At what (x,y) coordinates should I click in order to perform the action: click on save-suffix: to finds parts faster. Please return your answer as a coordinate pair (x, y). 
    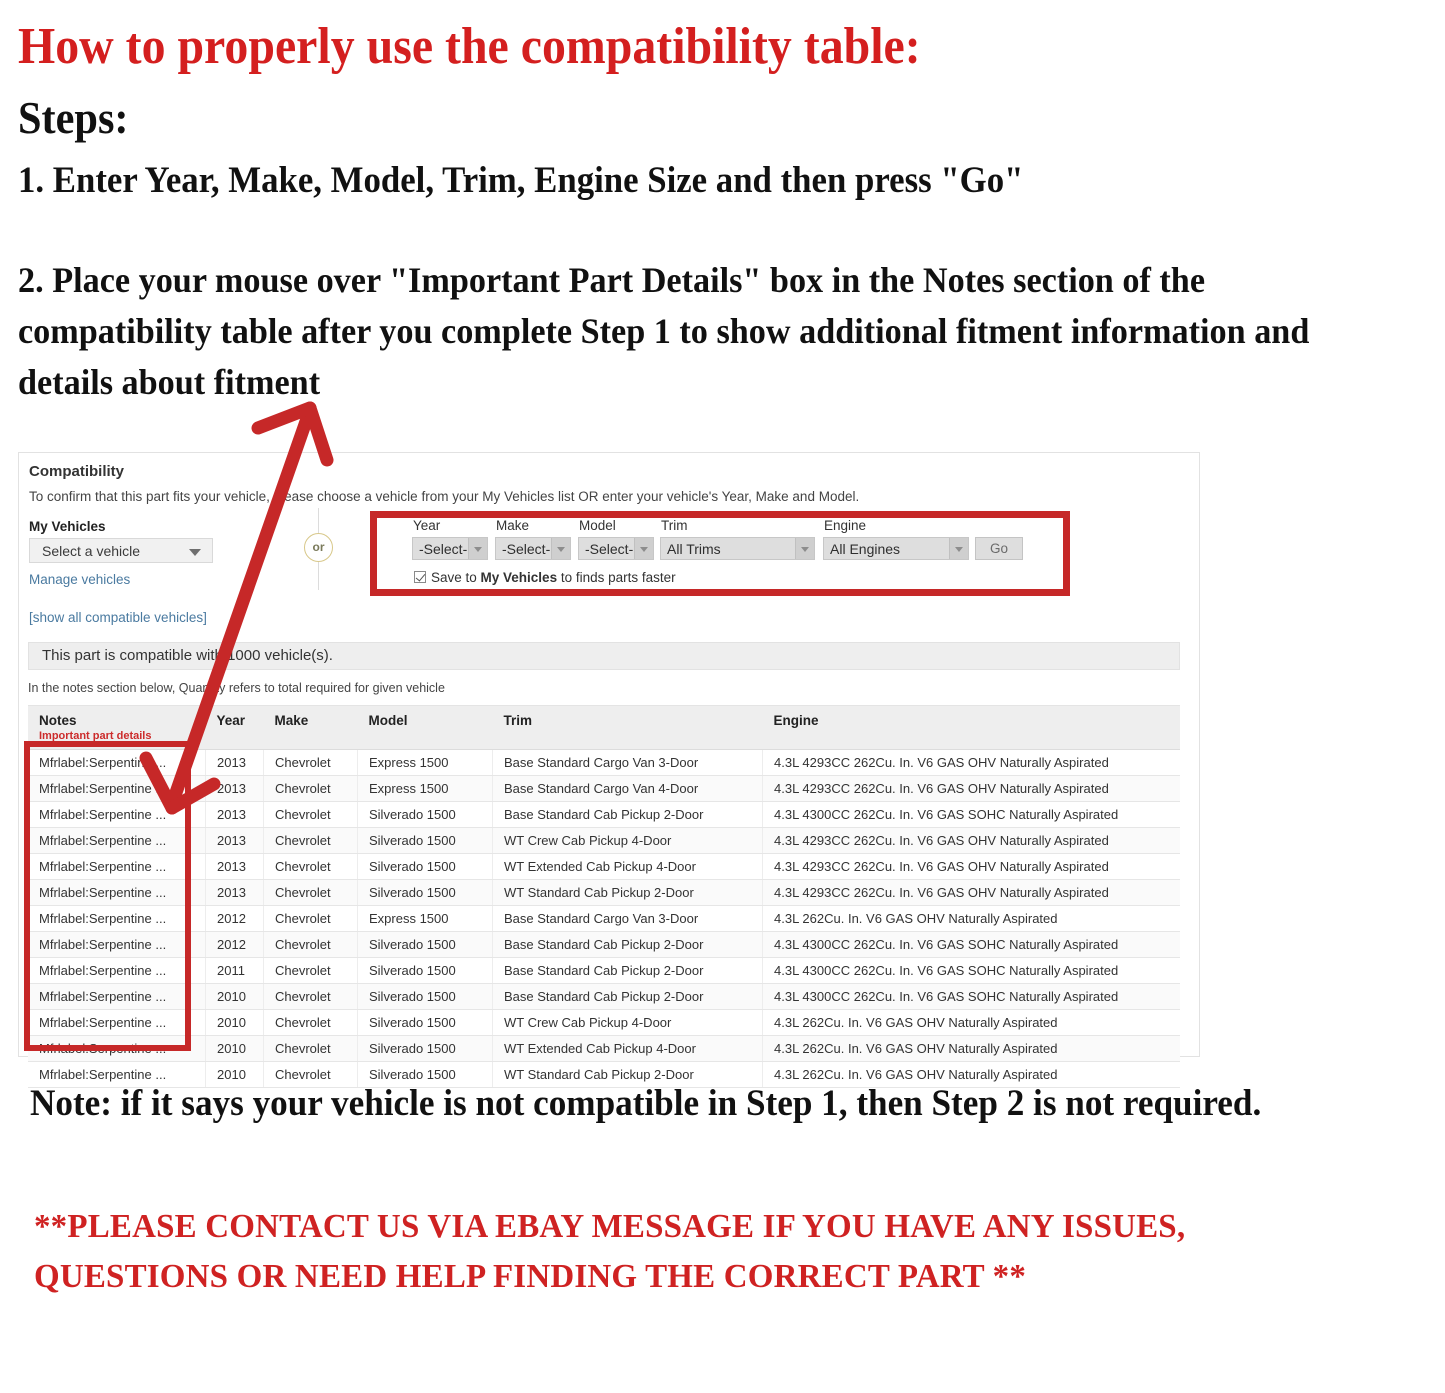
    Looking at the image, I should click on (616, 577).